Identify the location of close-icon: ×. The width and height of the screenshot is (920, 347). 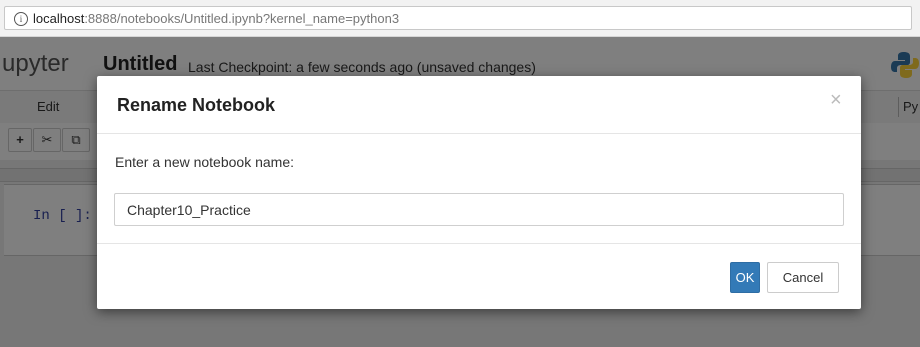
(836, 100).